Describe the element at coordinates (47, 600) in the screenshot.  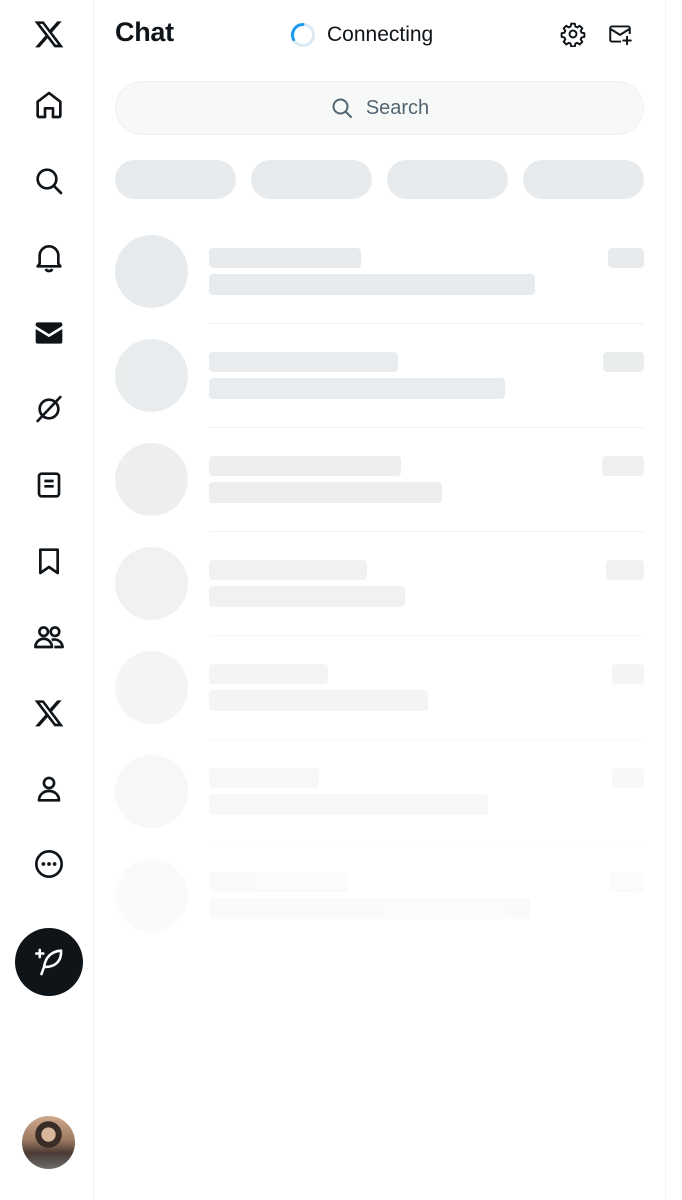
I see `side-nav` at that location.